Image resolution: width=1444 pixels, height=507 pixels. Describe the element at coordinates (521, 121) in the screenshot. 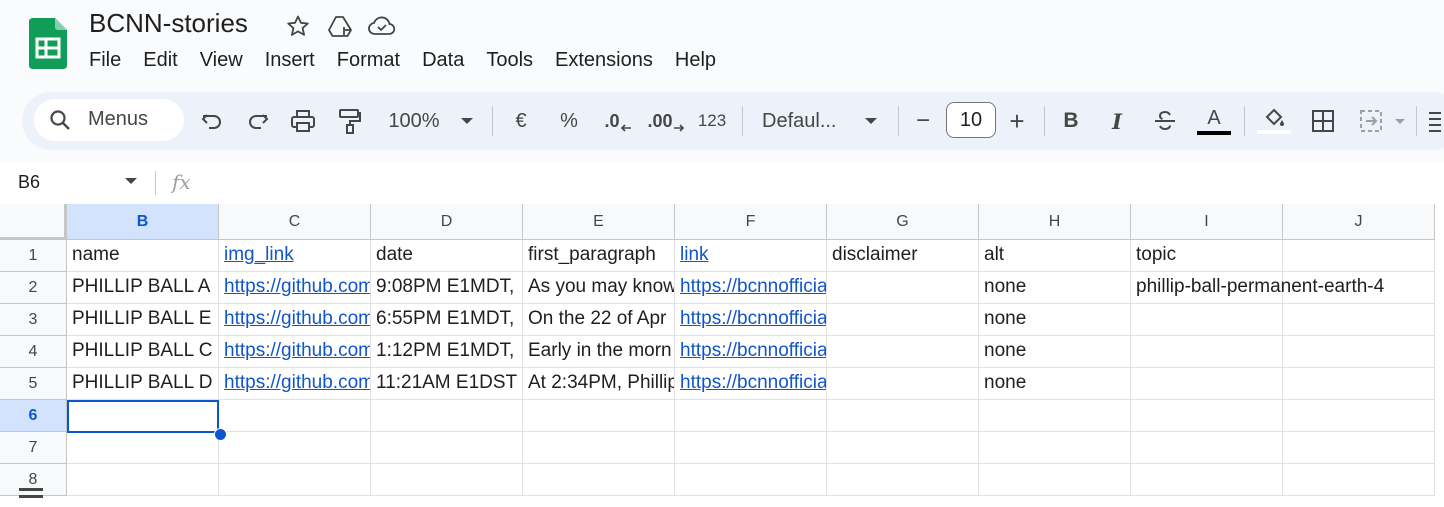

I see `currency-format-button: €` at that location.